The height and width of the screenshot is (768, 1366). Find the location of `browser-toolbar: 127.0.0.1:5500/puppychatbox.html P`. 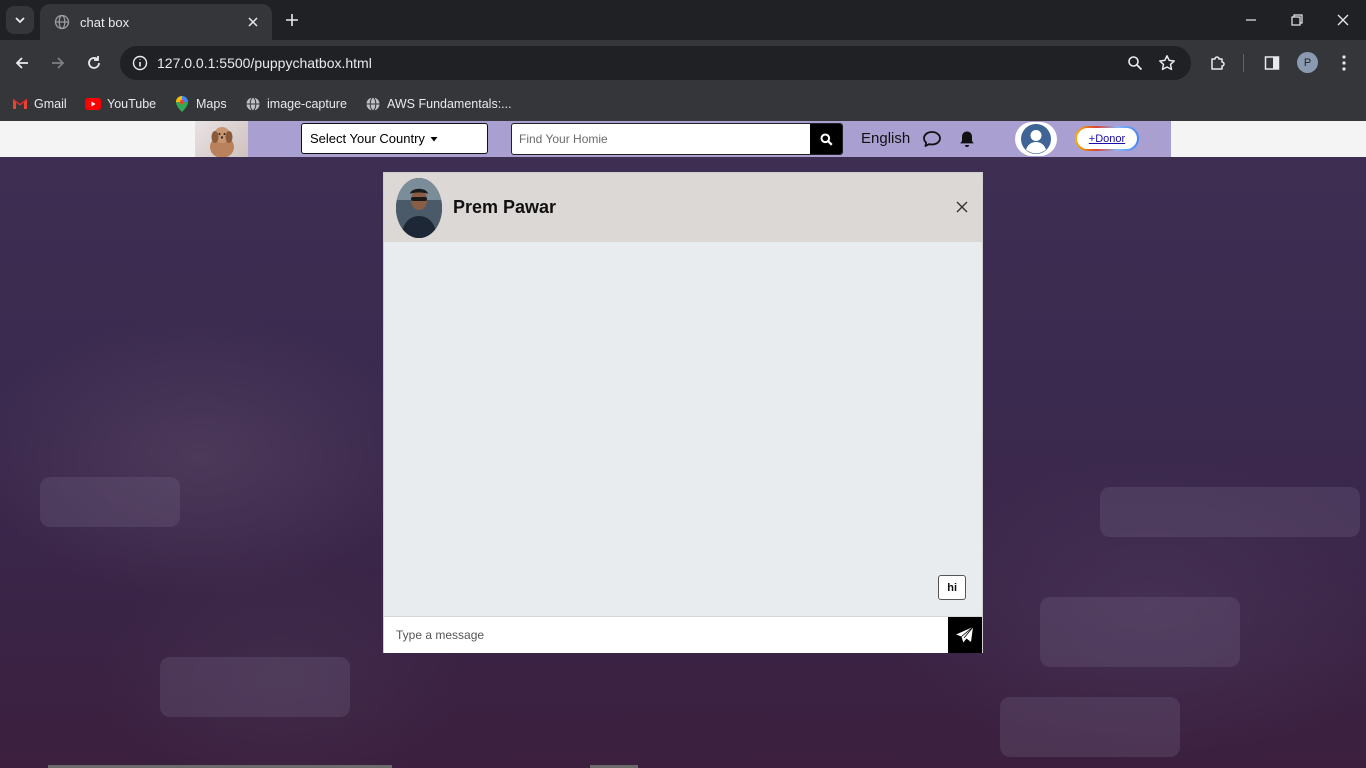

browser-toolbar: 127.0.0.1:5500/puppychatbox.html P is located at coordinates (683, 63).